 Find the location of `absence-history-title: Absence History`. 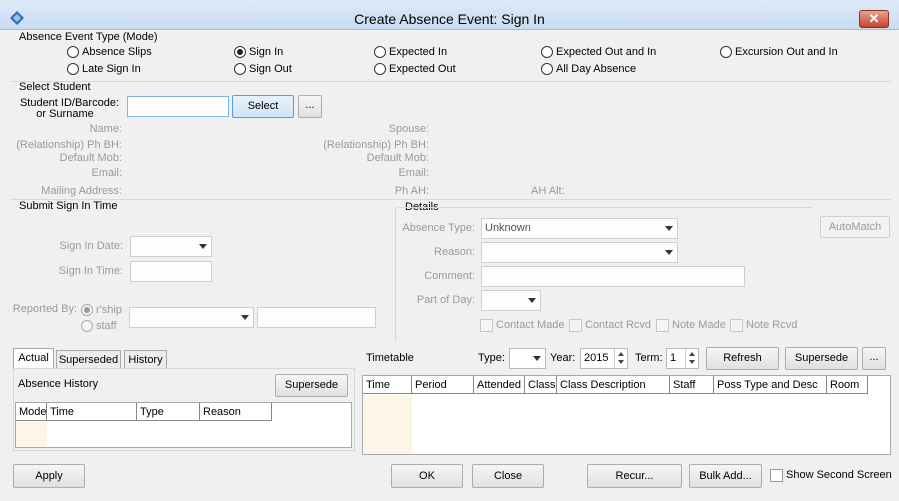

absence-history-title: Absence History is located at coordinates (58, 384).